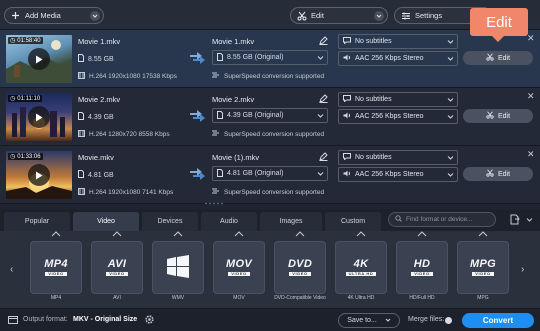 The height and width of the screenshot is (331, 540). Describe the element at coordinates (522, 269) in the screenshot. I see `chevron-right-icon: ›` at that location.